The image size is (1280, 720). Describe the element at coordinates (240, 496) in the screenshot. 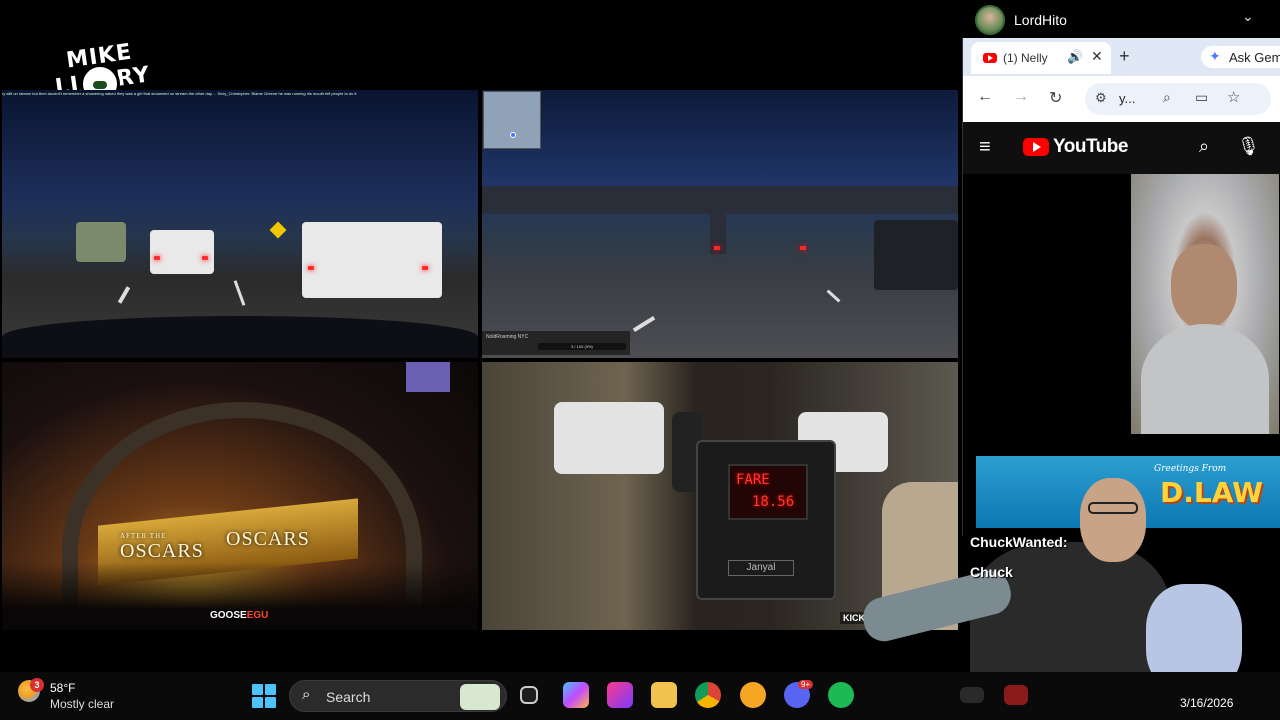

I see `video-tile-oscars: AFTER THE OSCARS OSCARS GOOSEEGU` at that location.